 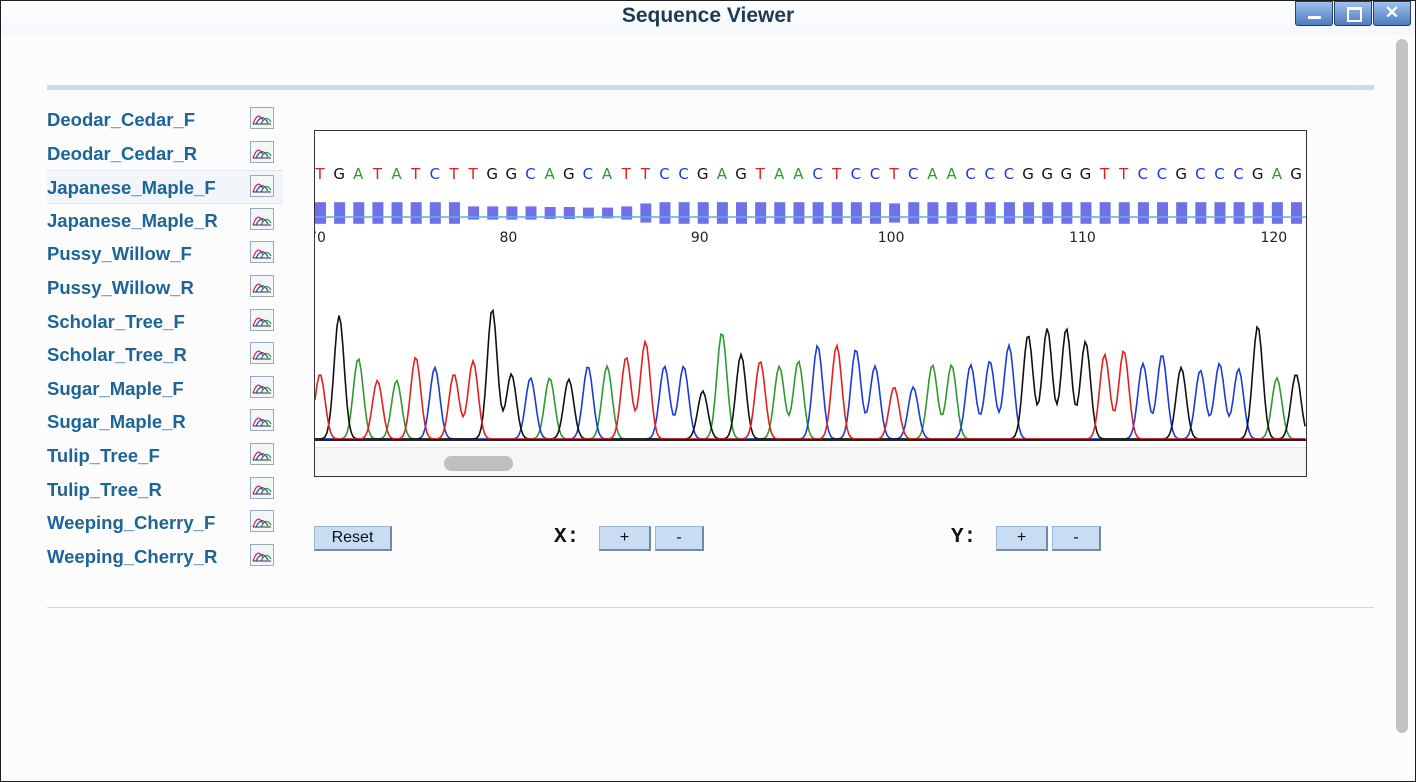 I want to click on sequence-link: Weeping_Cherry_R, so click(x=132, y=557).